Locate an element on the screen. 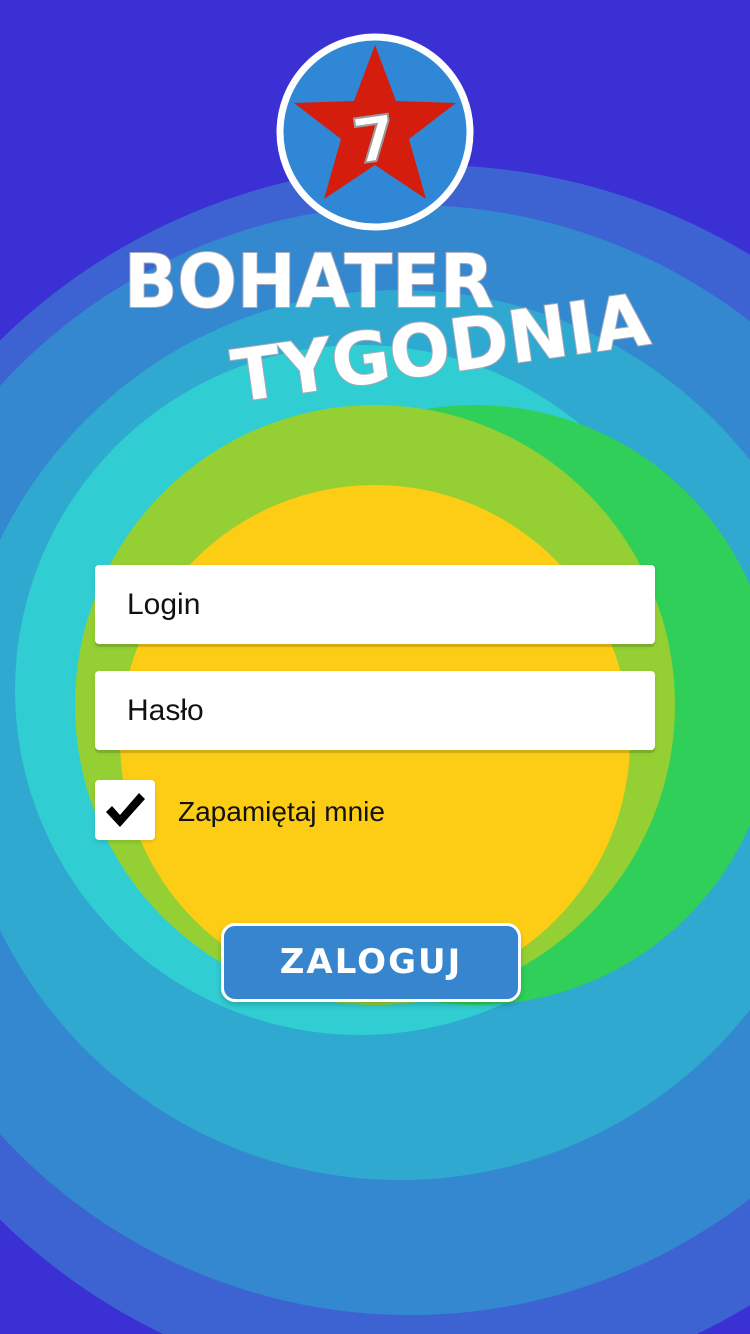 The height and width of the screenshot is (1334, 750). login-button-label: ZALOGUJ is located at coordinates (371, 962).